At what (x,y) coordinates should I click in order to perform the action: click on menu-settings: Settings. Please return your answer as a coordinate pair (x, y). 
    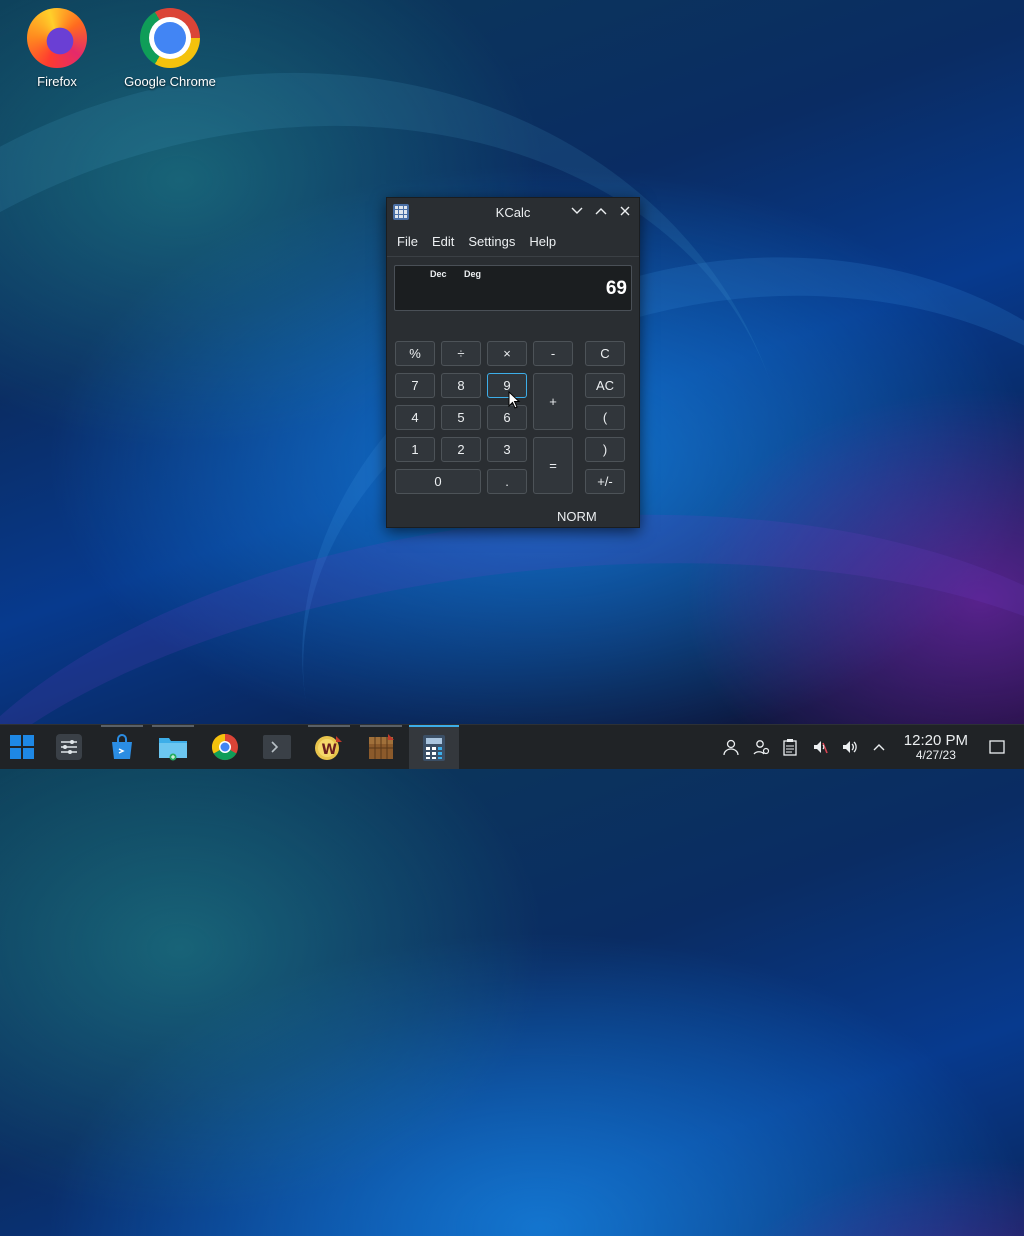
    Looking at the image, I should click on (492, 241).